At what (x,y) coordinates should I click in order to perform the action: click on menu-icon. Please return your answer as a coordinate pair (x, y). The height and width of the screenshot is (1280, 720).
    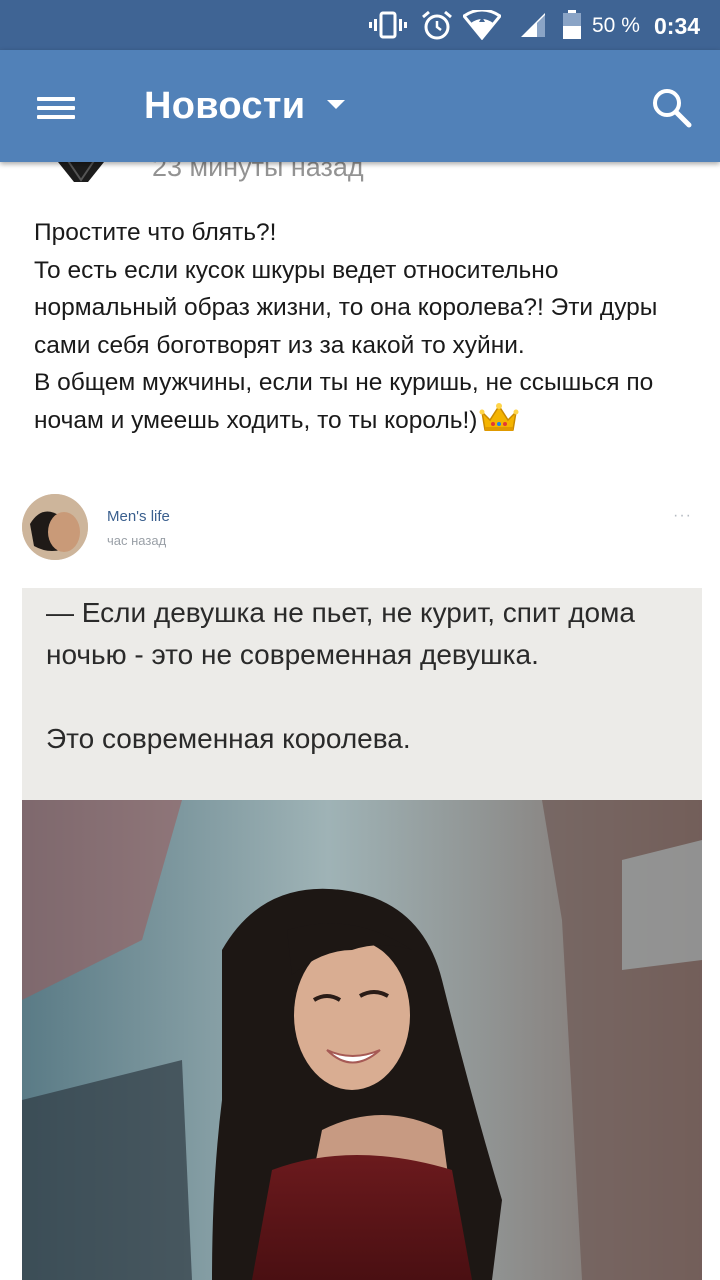
    Looking at the image, I should click on (56, 99).